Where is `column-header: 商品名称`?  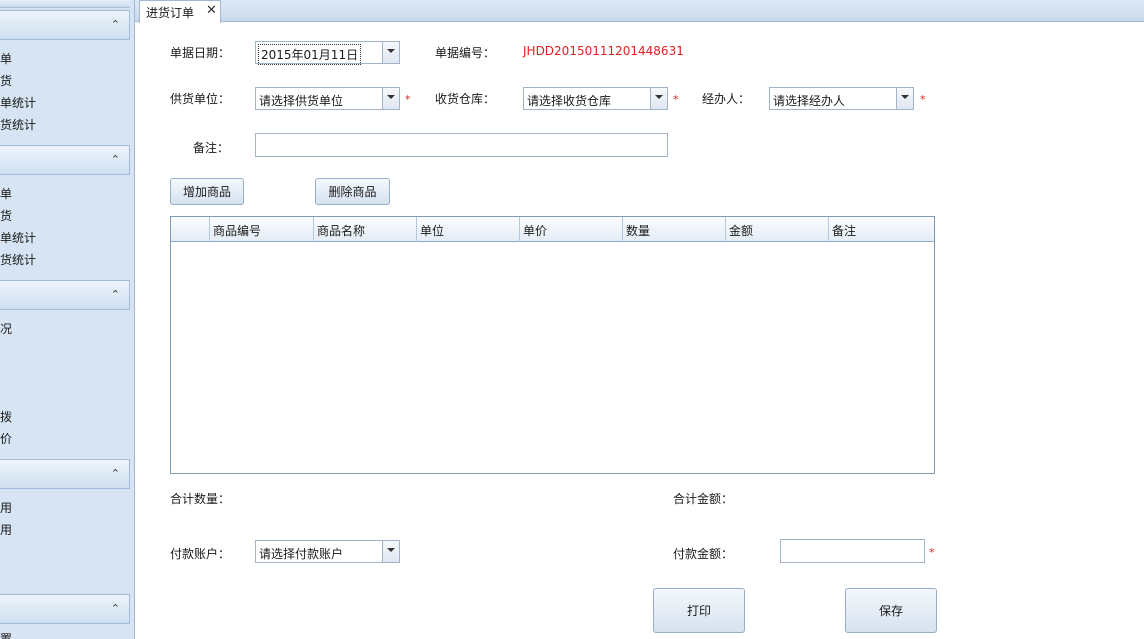 column-header: 商品名称 is located at coordinates (365, 229).